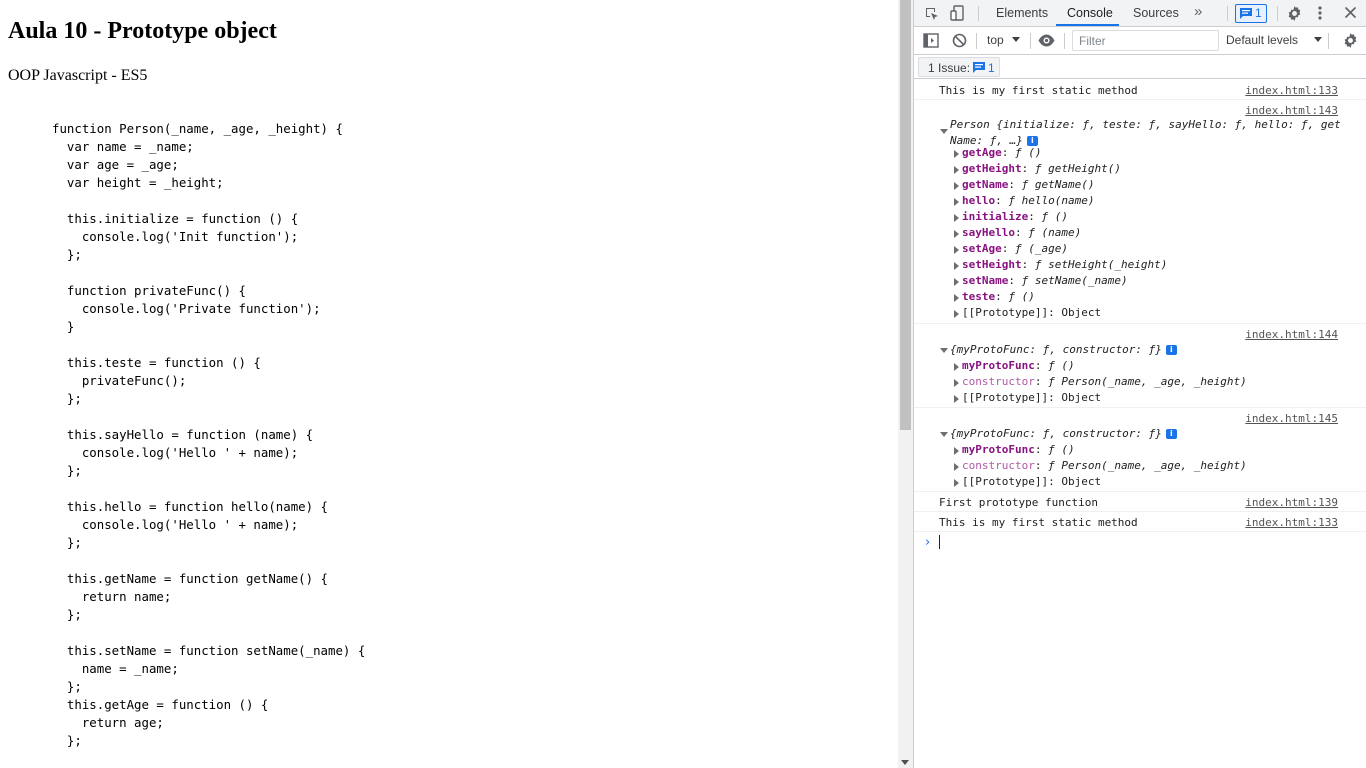  I want to click on filter-field, so click(1145, 40).